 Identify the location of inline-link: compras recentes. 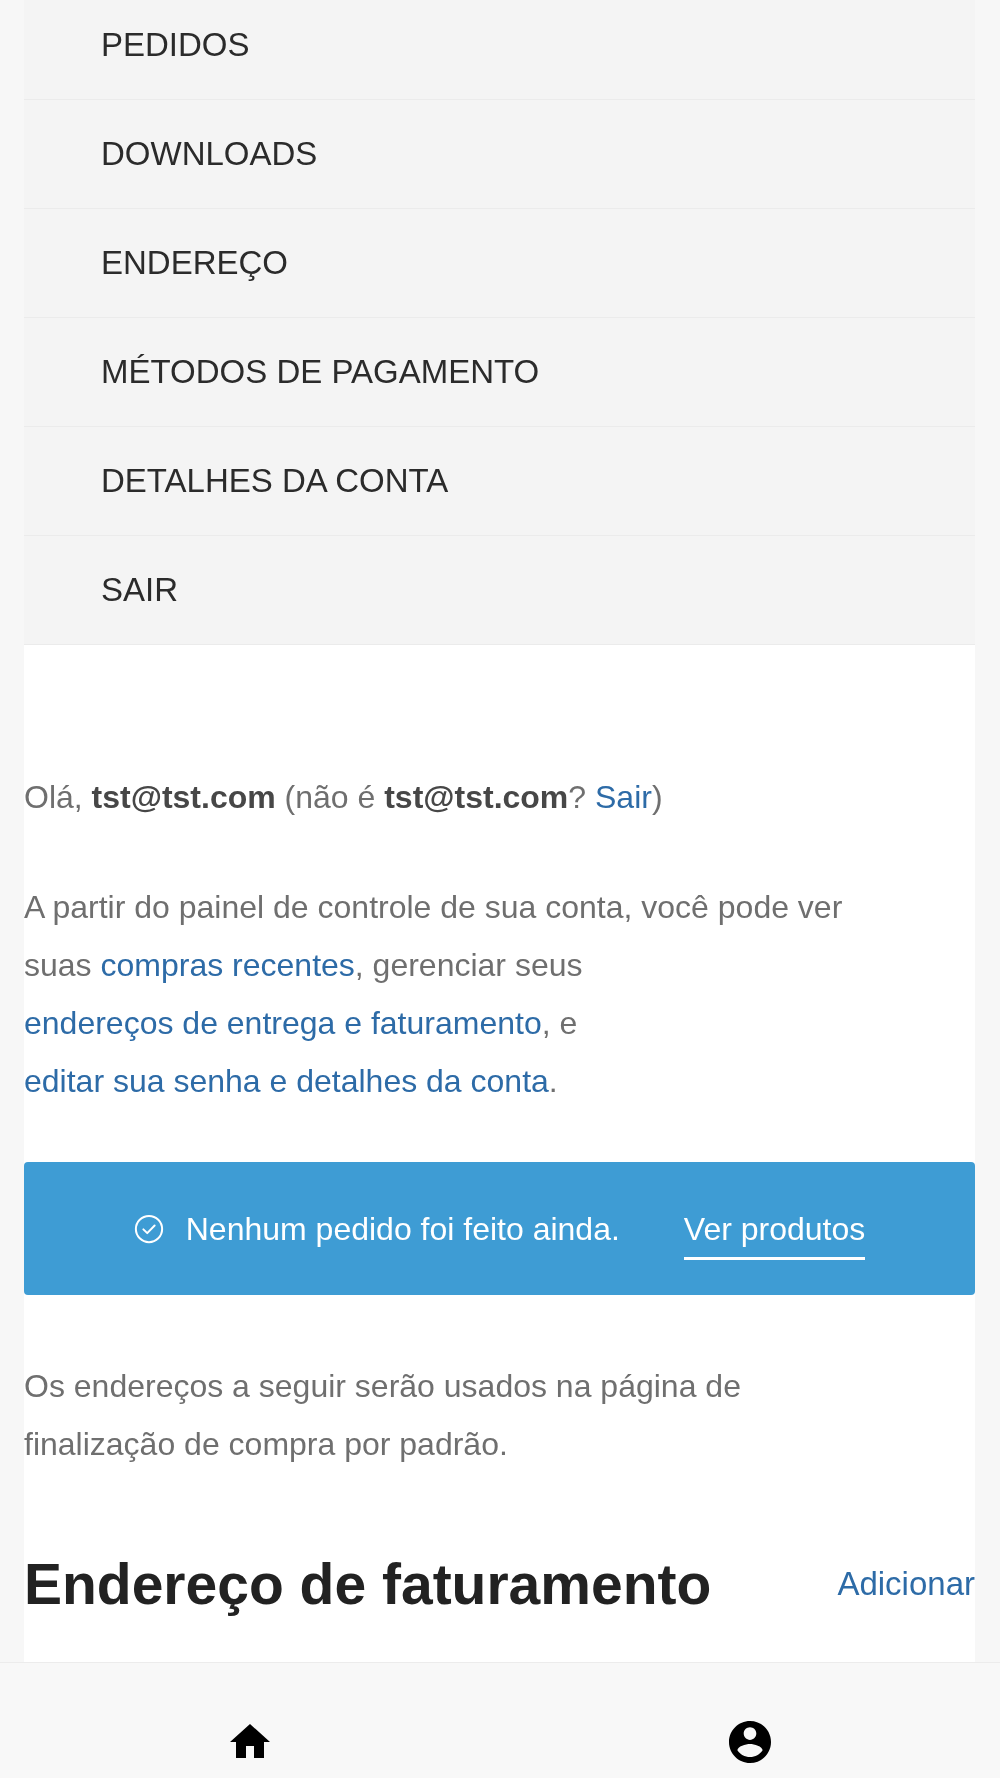
(227, 965).